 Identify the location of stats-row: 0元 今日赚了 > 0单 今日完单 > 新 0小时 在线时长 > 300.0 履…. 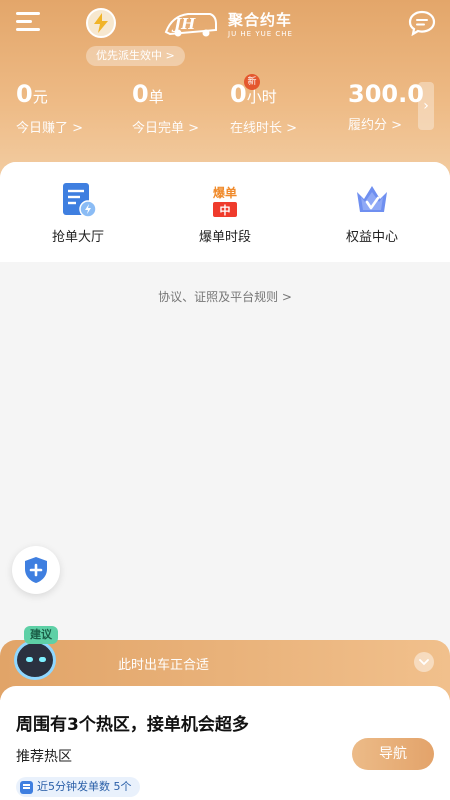
(225, 106).